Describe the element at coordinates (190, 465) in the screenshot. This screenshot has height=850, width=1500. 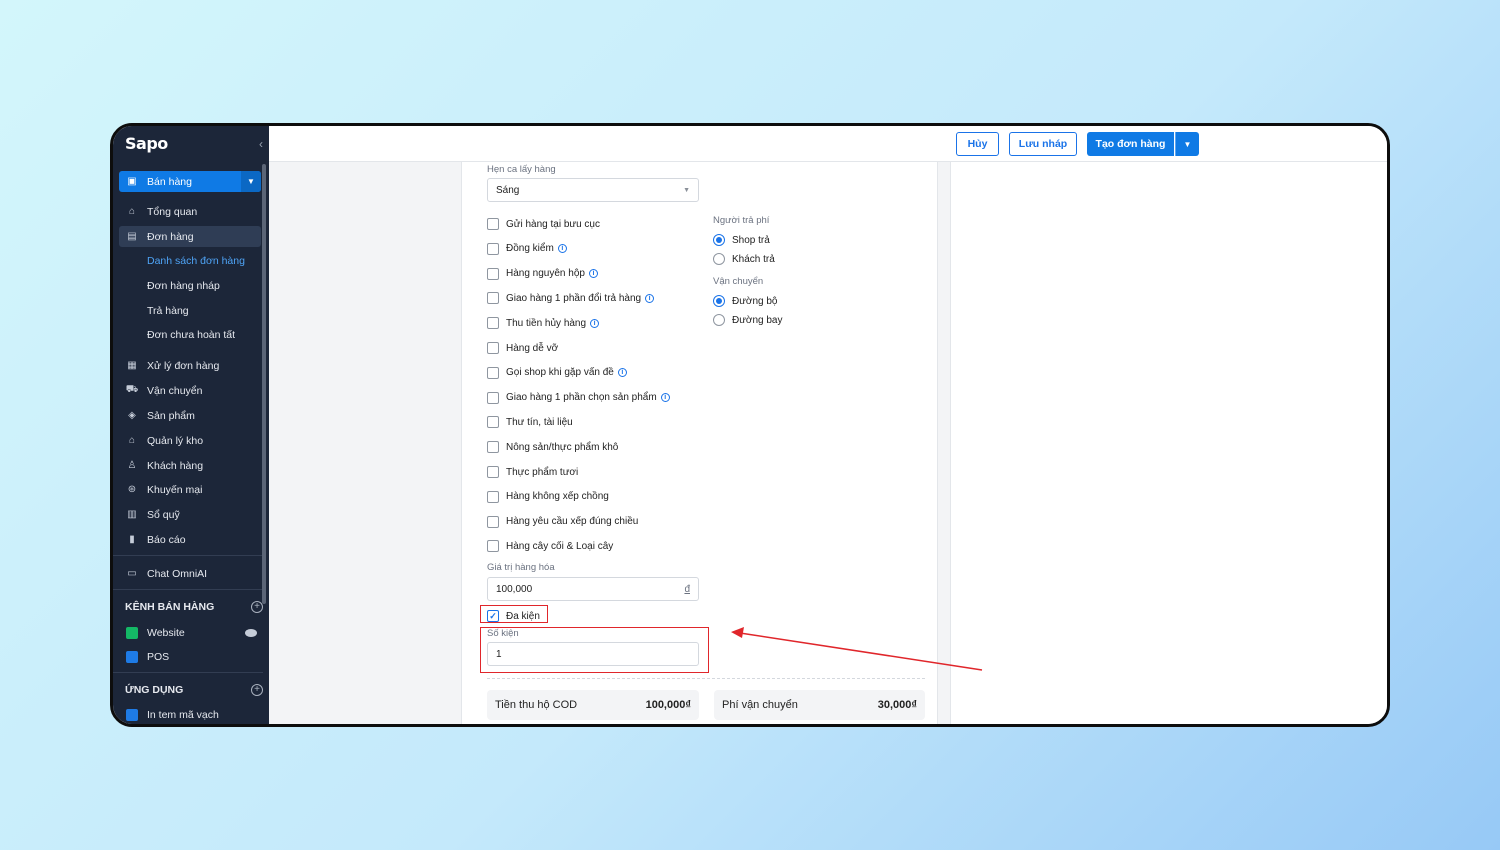
I see `sidebar-item-customers: ♙ Khách hàng` at that location.